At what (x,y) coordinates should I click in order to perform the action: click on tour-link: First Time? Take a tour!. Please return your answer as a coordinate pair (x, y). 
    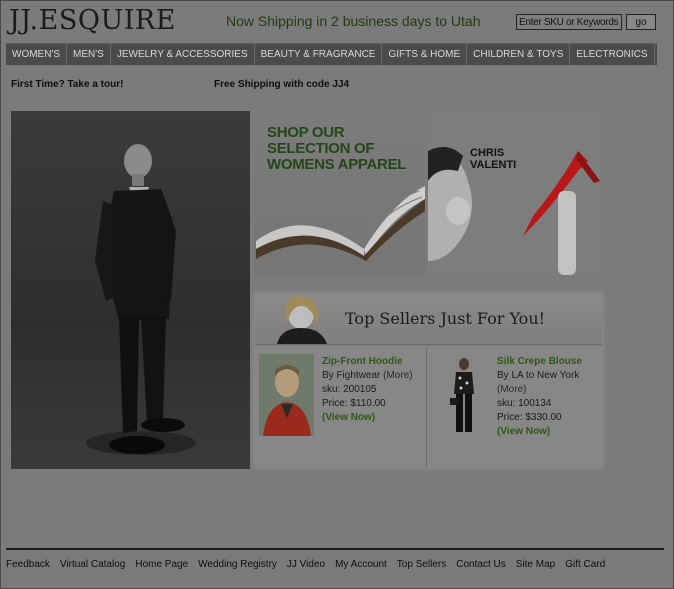
    Looking at the image, I should click on (67, 84).